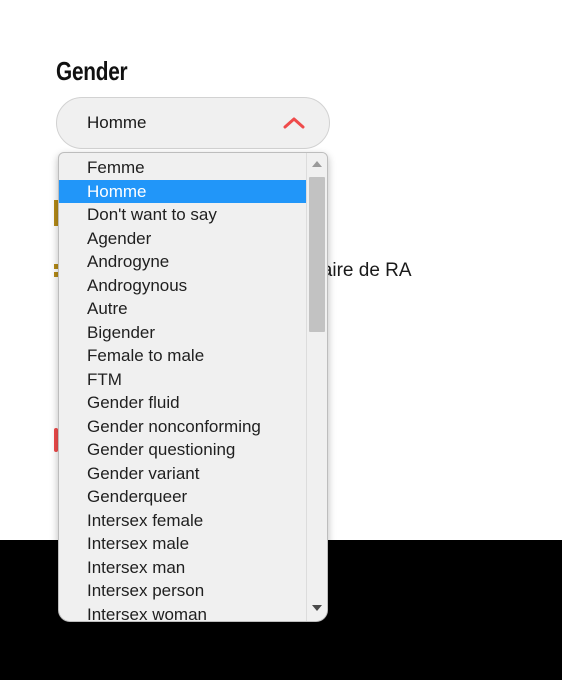  I want to click on gender-option: Intersex woman, so click(182, 612).